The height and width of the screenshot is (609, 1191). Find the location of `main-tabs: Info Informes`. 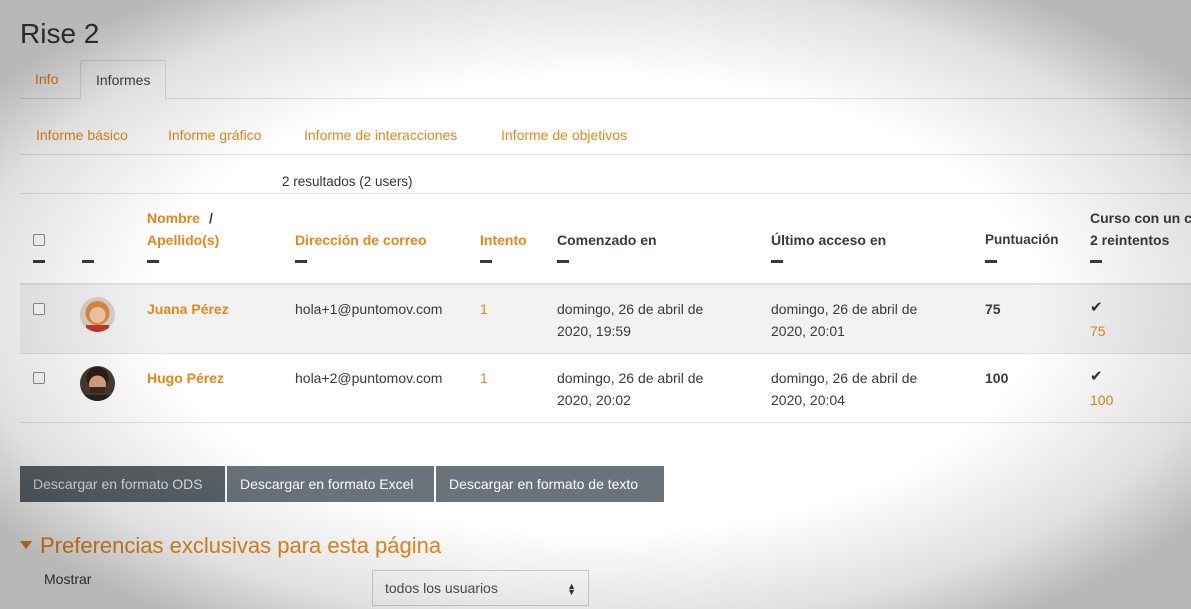

main-tabs: Info Informes is located at coordinates (605, 80).